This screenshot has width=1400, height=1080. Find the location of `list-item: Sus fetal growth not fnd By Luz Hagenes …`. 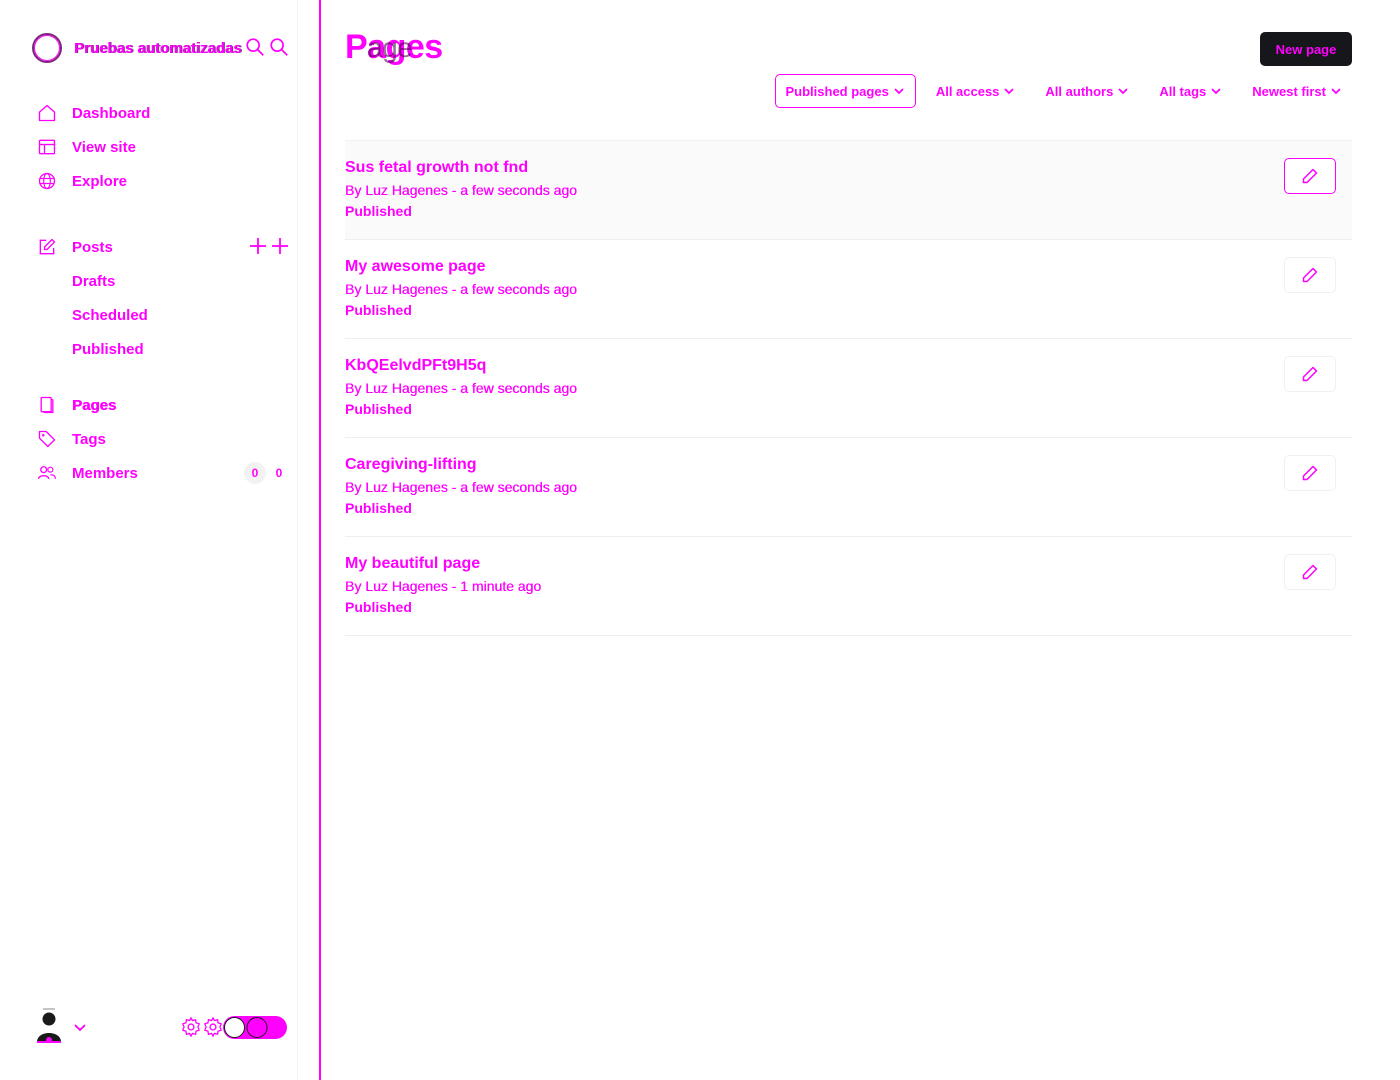

list-item: Sus fetal growth not fnd By Luz Hagenes … is located at coordinates (848, 190).